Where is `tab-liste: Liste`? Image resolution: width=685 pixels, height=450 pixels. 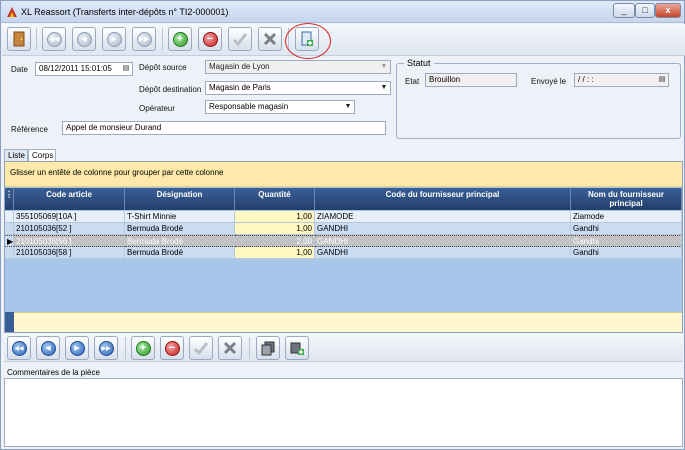 tab-liste: Liste is located at coordinates (16, 155).